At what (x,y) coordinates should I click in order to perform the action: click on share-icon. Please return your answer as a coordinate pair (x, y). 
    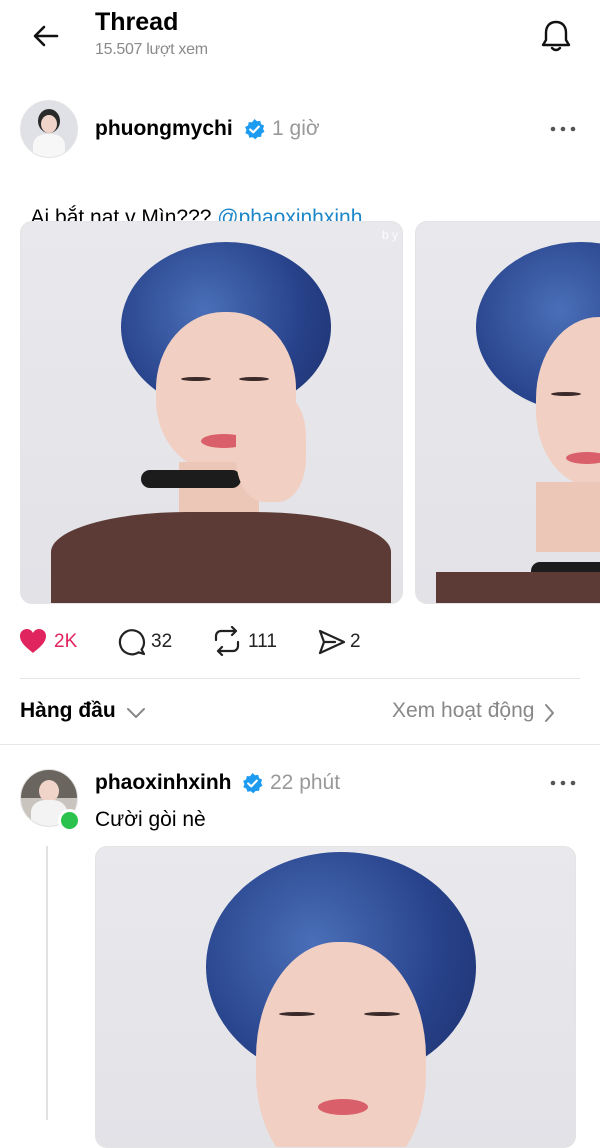
    Looking at the image, I should click on (332, 642).